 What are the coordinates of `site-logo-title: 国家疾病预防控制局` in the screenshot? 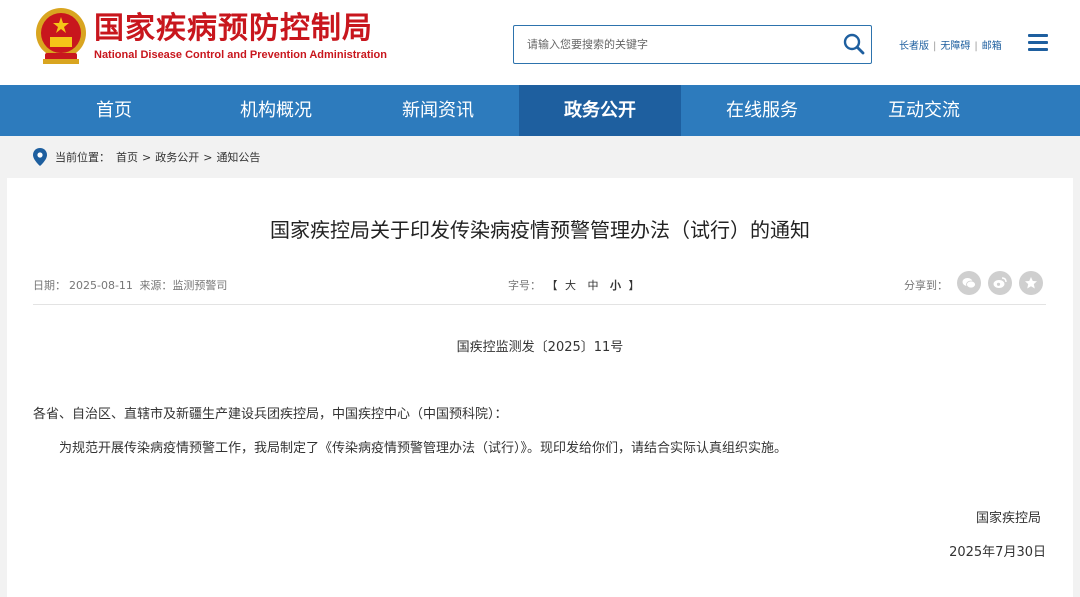 It's located at (233, 29).